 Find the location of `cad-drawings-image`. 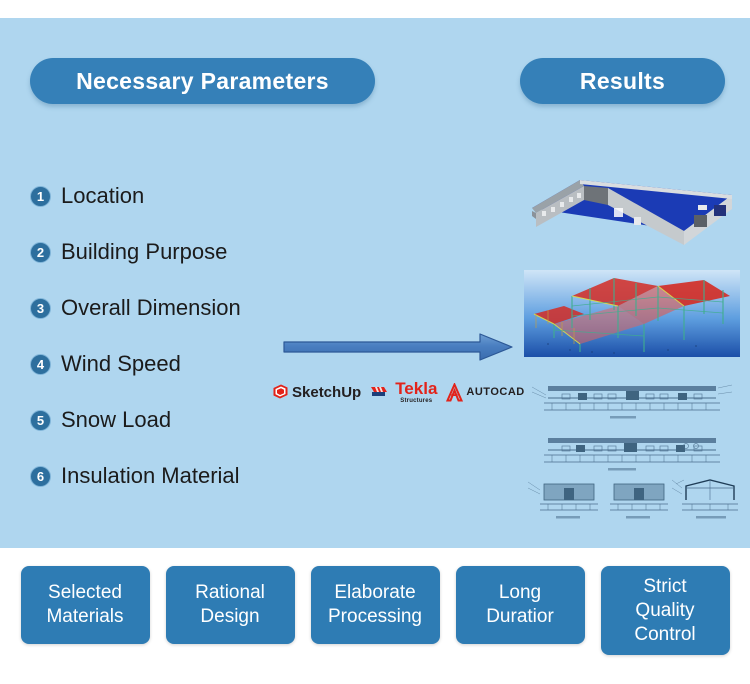

cad-drawings-image is located at coordinates (632, 451).